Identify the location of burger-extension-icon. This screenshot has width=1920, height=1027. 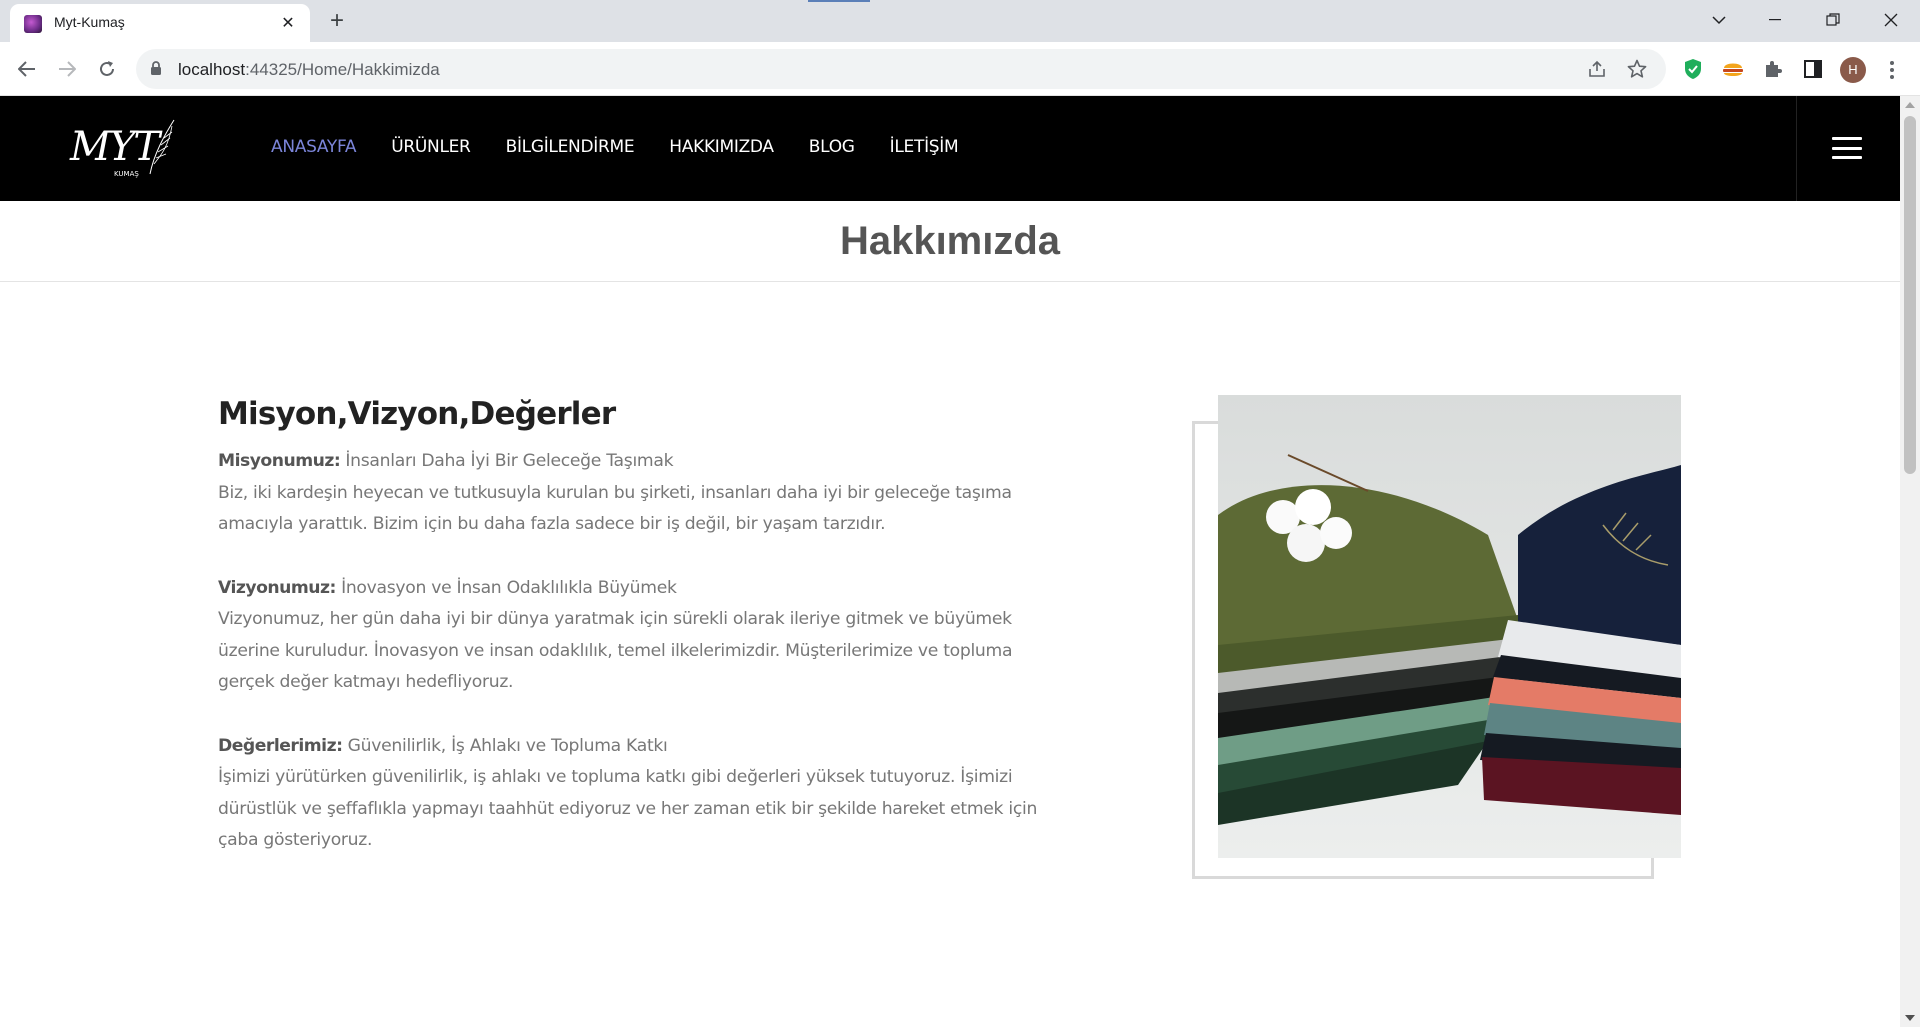
(1733, 69).